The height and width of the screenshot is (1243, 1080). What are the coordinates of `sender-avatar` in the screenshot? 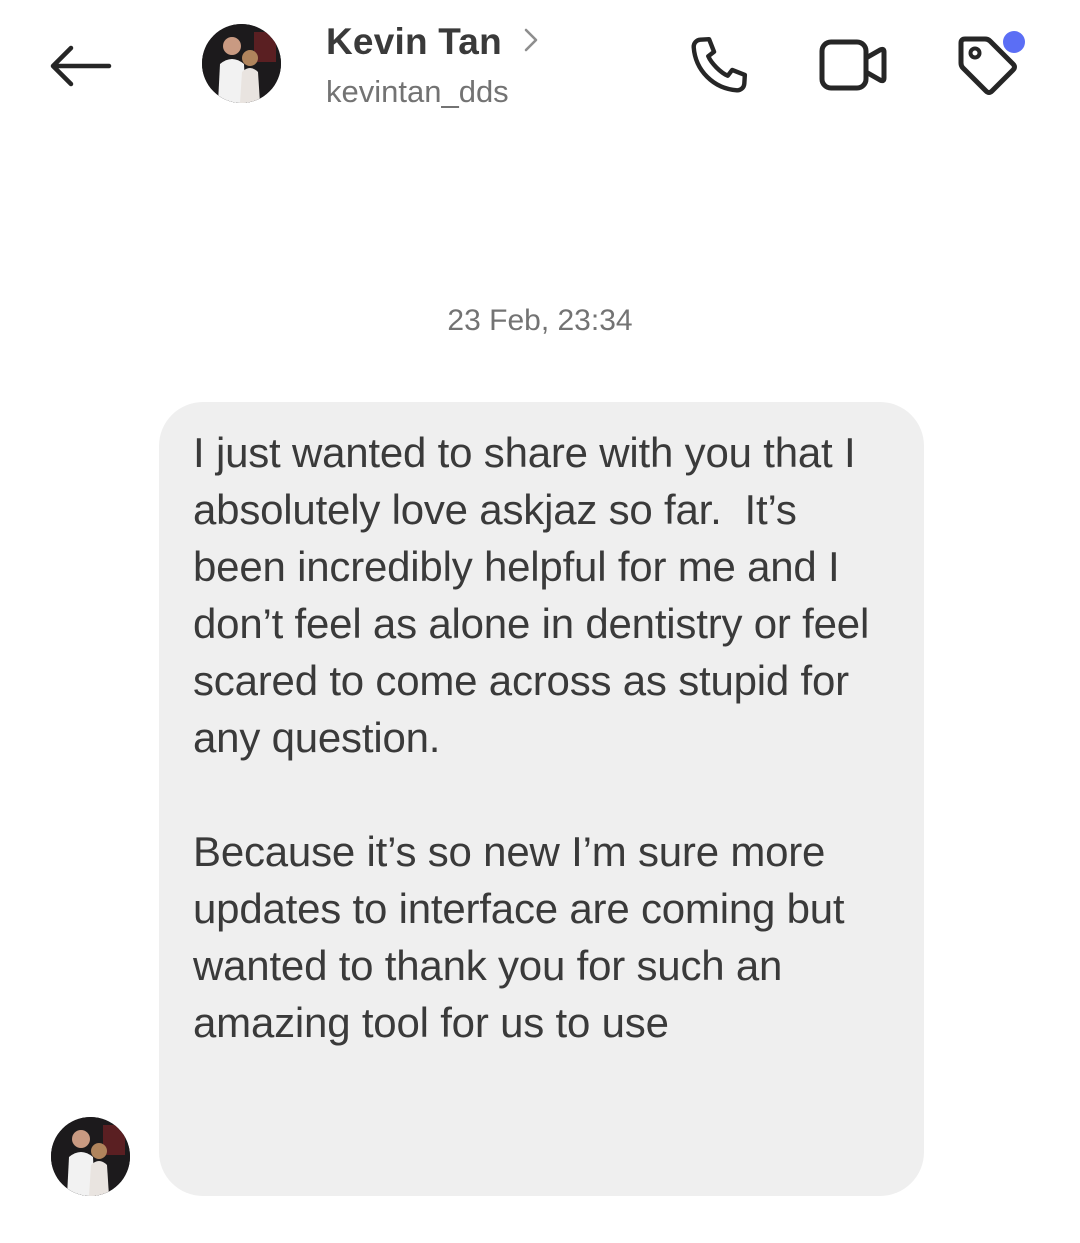 It's located at (90, 1156).